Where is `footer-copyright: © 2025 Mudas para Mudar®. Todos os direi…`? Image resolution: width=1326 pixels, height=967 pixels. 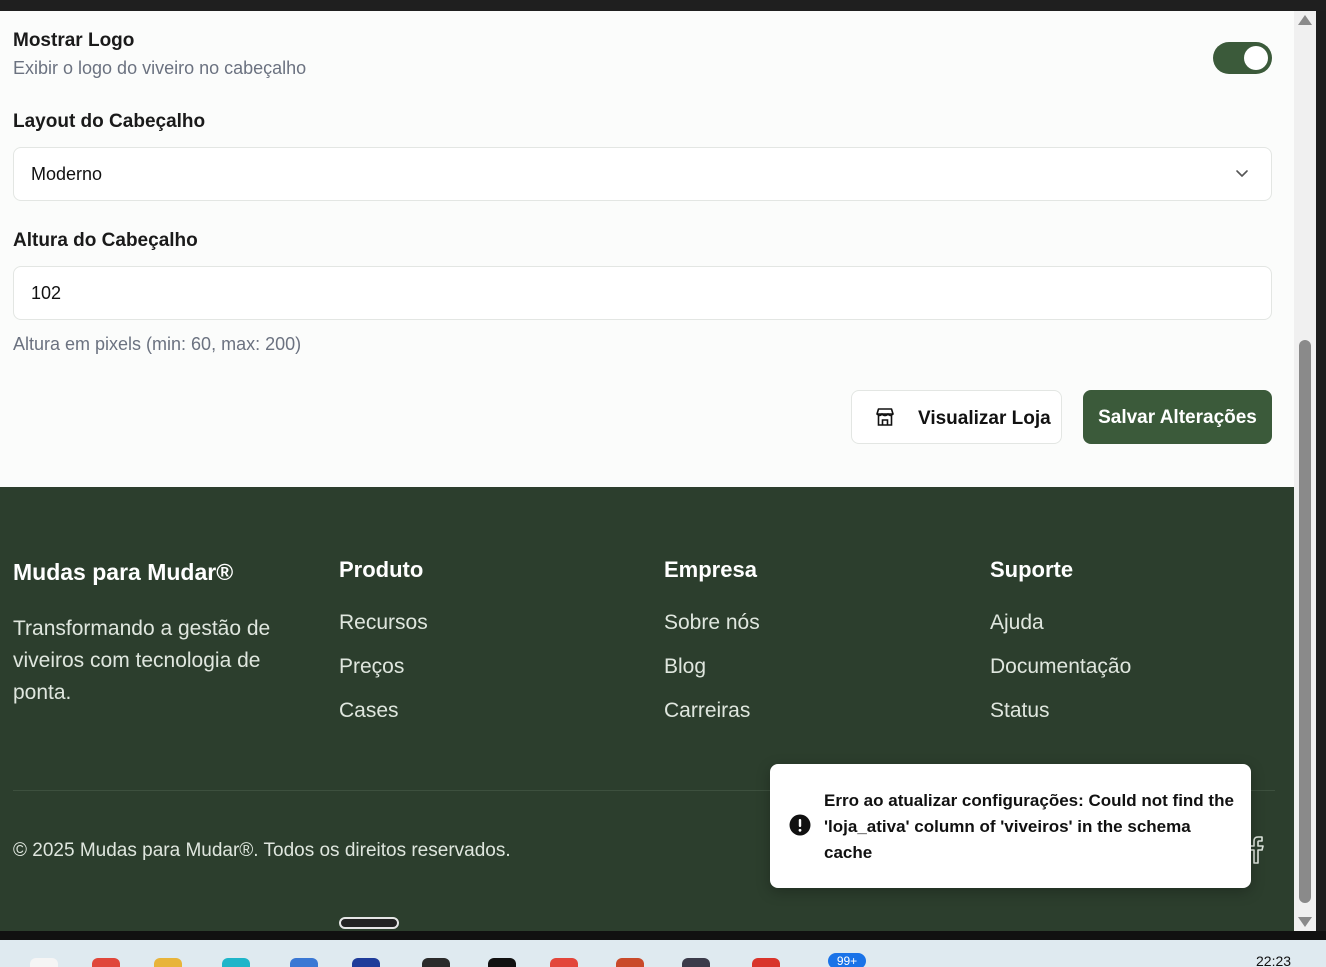 footer-copyright: © 2025 Mudas para Mudar®. Todos os direi… is located at coordinates (262, 850).